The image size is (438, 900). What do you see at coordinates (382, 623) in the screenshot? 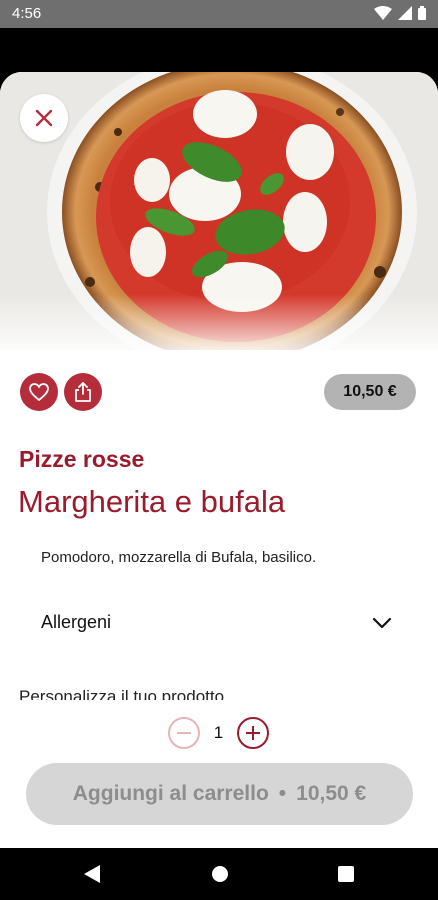
I see `chevron-down-icon` at bounding box center [382, 623].